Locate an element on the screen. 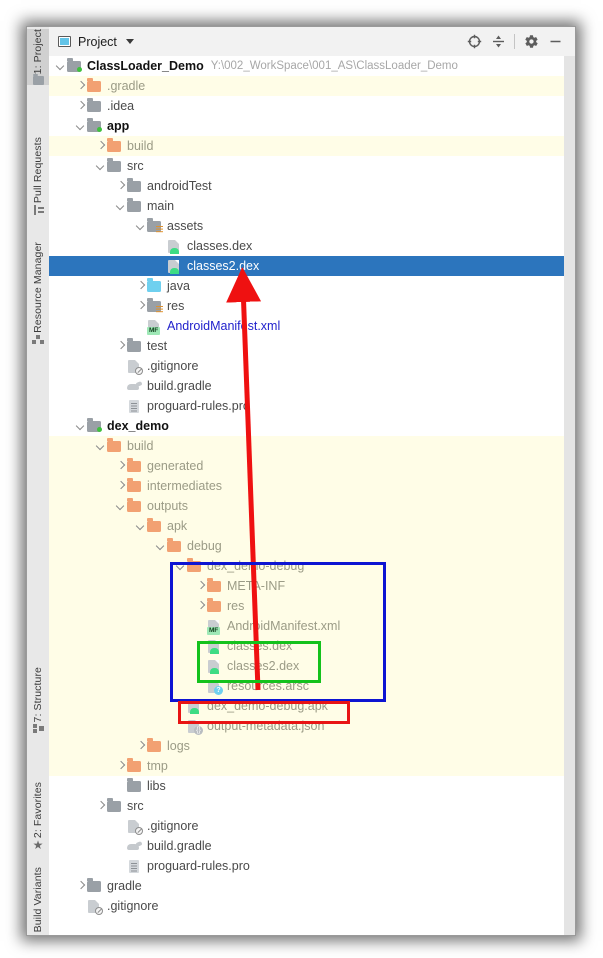 This screenshot has width=603, height=958. tree-row: intermediates is located at coordinates (306, 486).